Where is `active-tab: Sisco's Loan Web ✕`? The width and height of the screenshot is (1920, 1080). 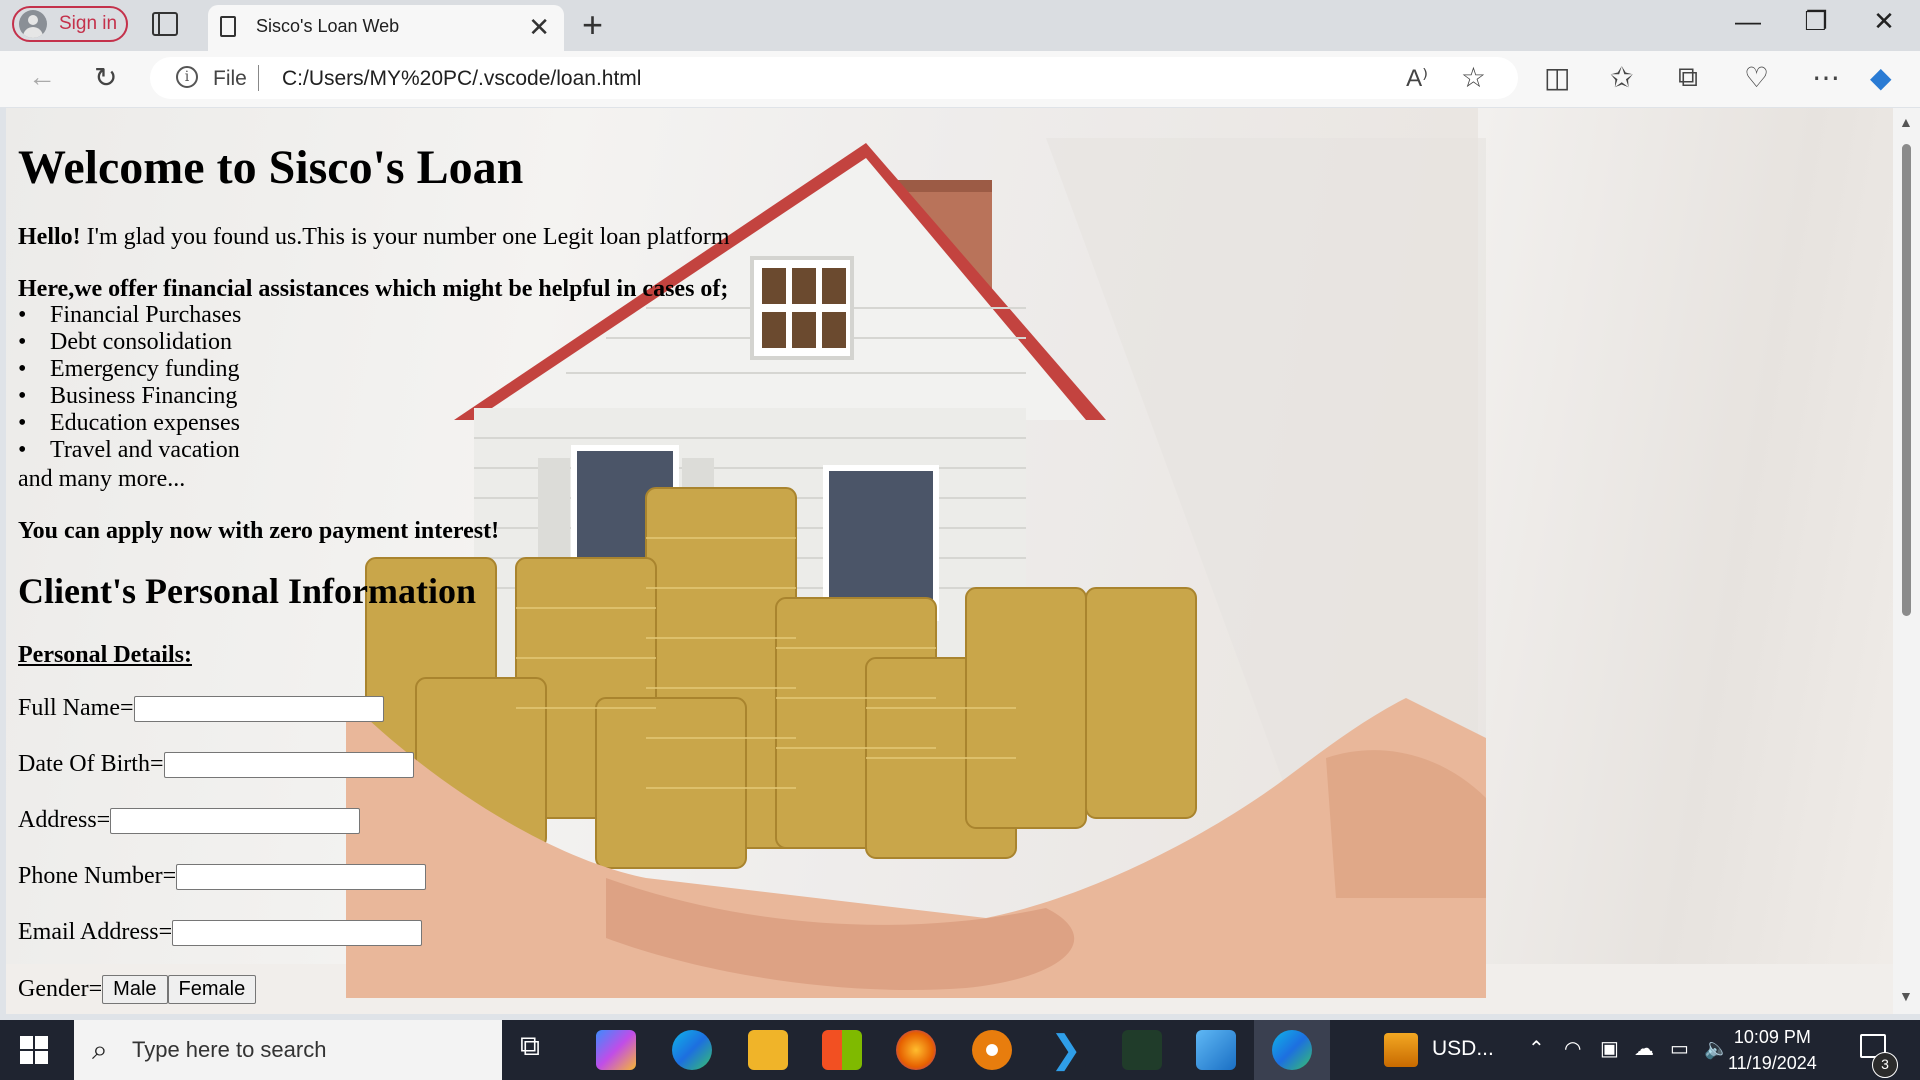 active-tab: Sisco's Loan Web ✕ is located at coordinates (386, 28).